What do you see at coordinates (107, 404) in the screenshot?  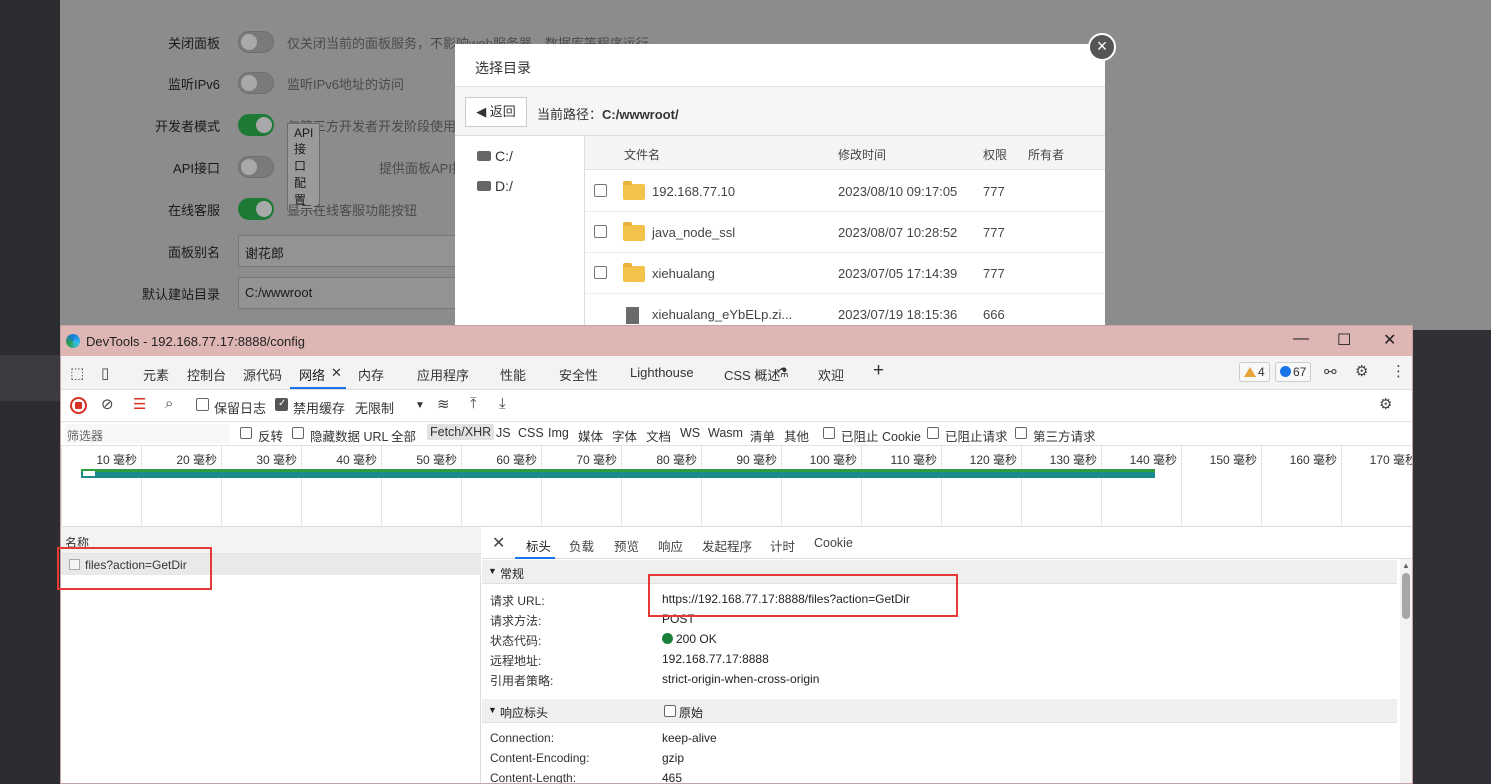 I see `clear-icon: ⊘` at bounding box center [107, 404].